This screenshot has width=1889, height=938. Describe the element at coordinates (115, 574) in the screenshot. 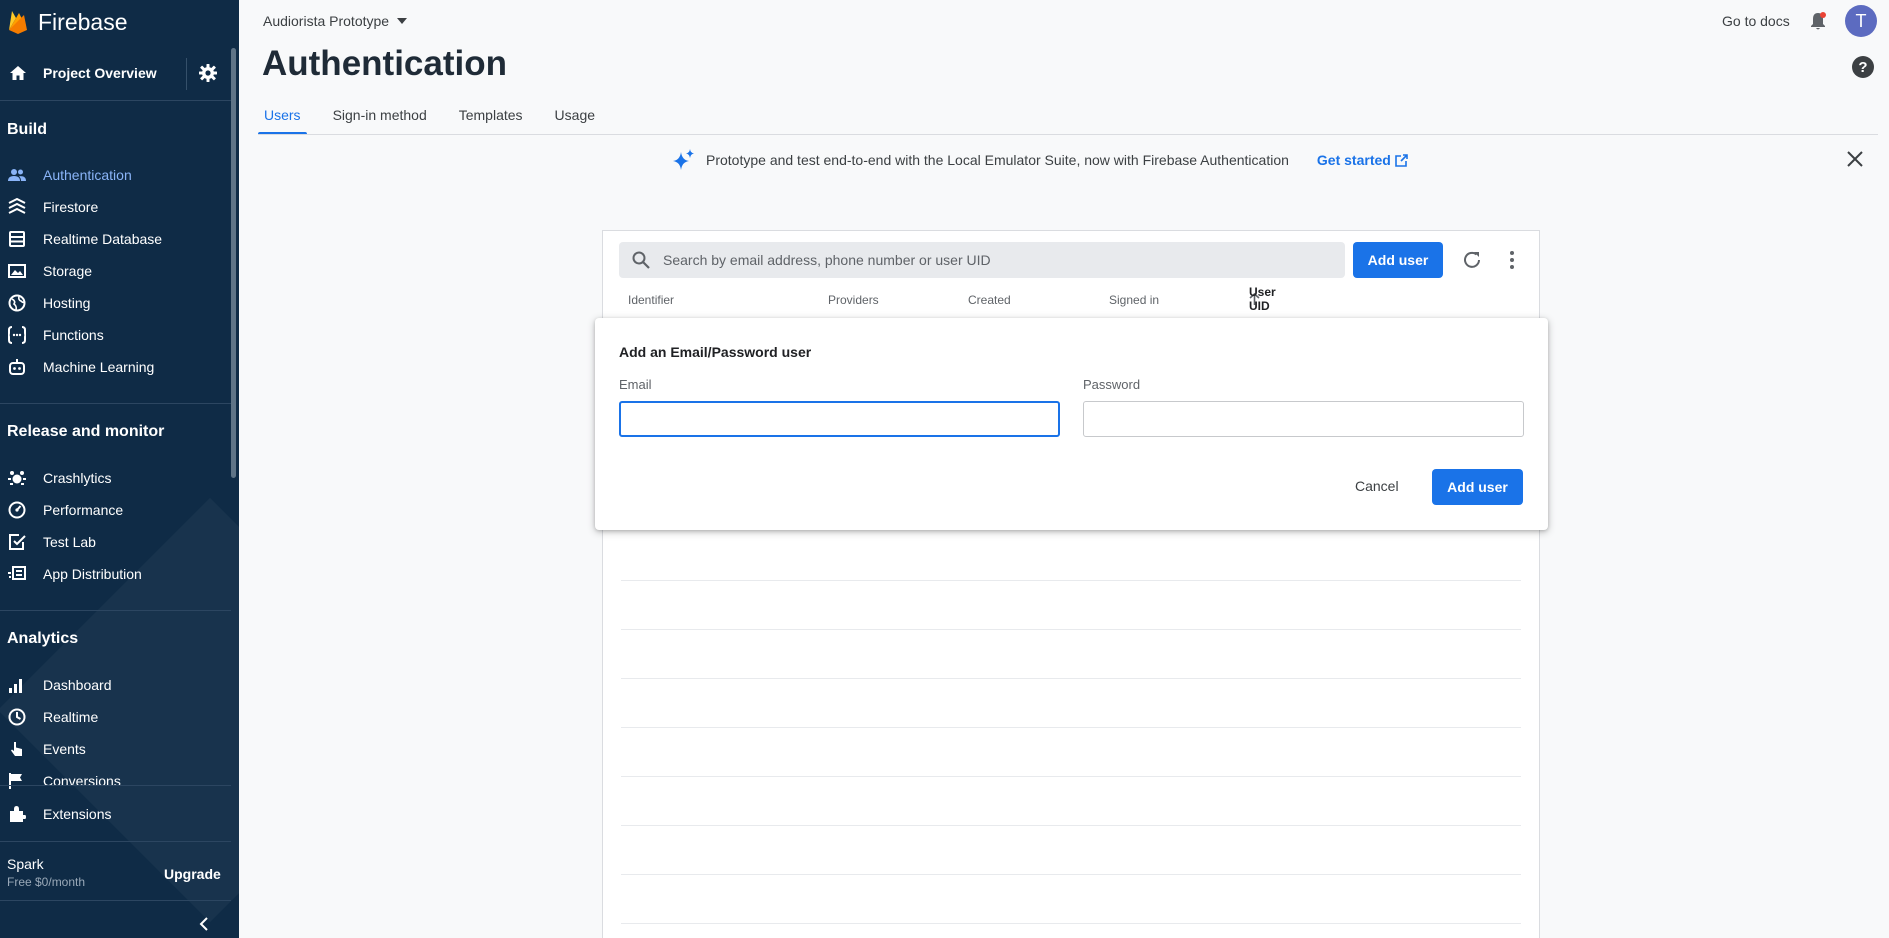

I see `sidebar-item-app-distribution: App Distribution` at that location.